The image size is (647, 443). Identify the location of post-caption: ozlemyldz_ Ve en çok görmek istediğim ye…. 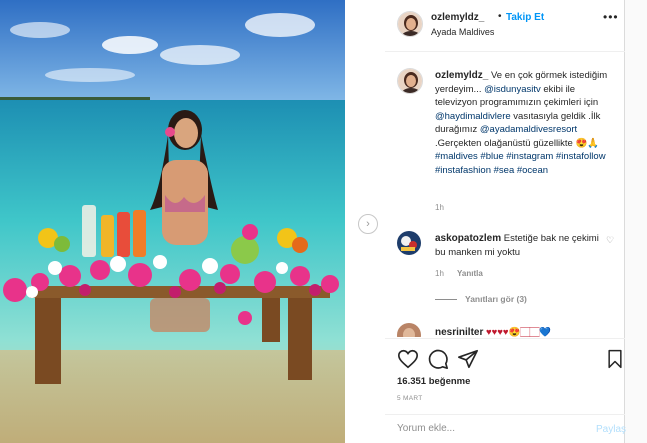
(525, 123).